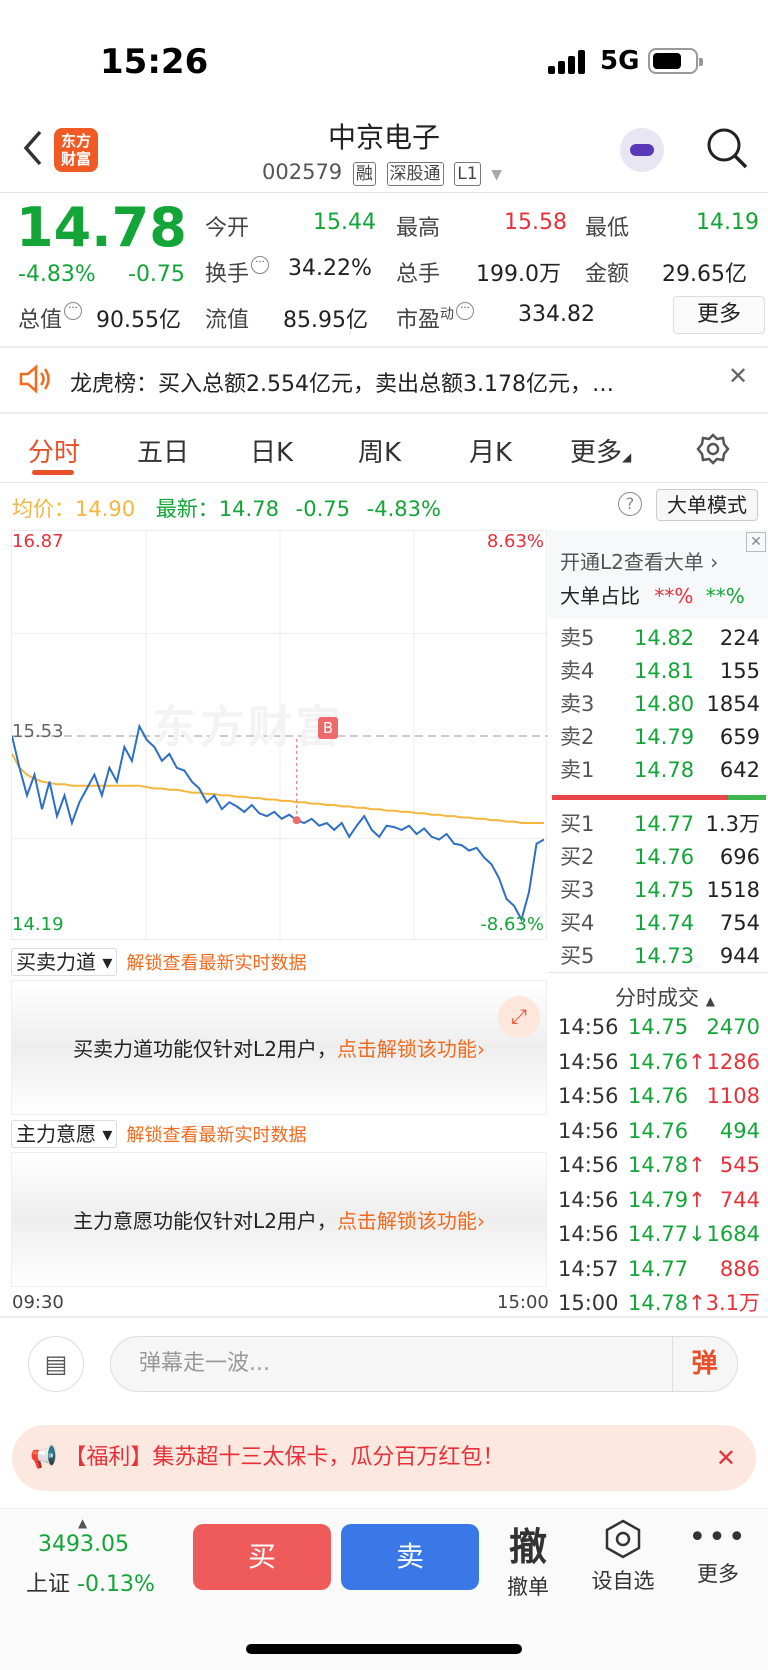 This screenshot has height=1670, width=768. Describe the element at coordinates (718, 1537) in the screenshot. I see `more-dots-icon: •••` at that location.